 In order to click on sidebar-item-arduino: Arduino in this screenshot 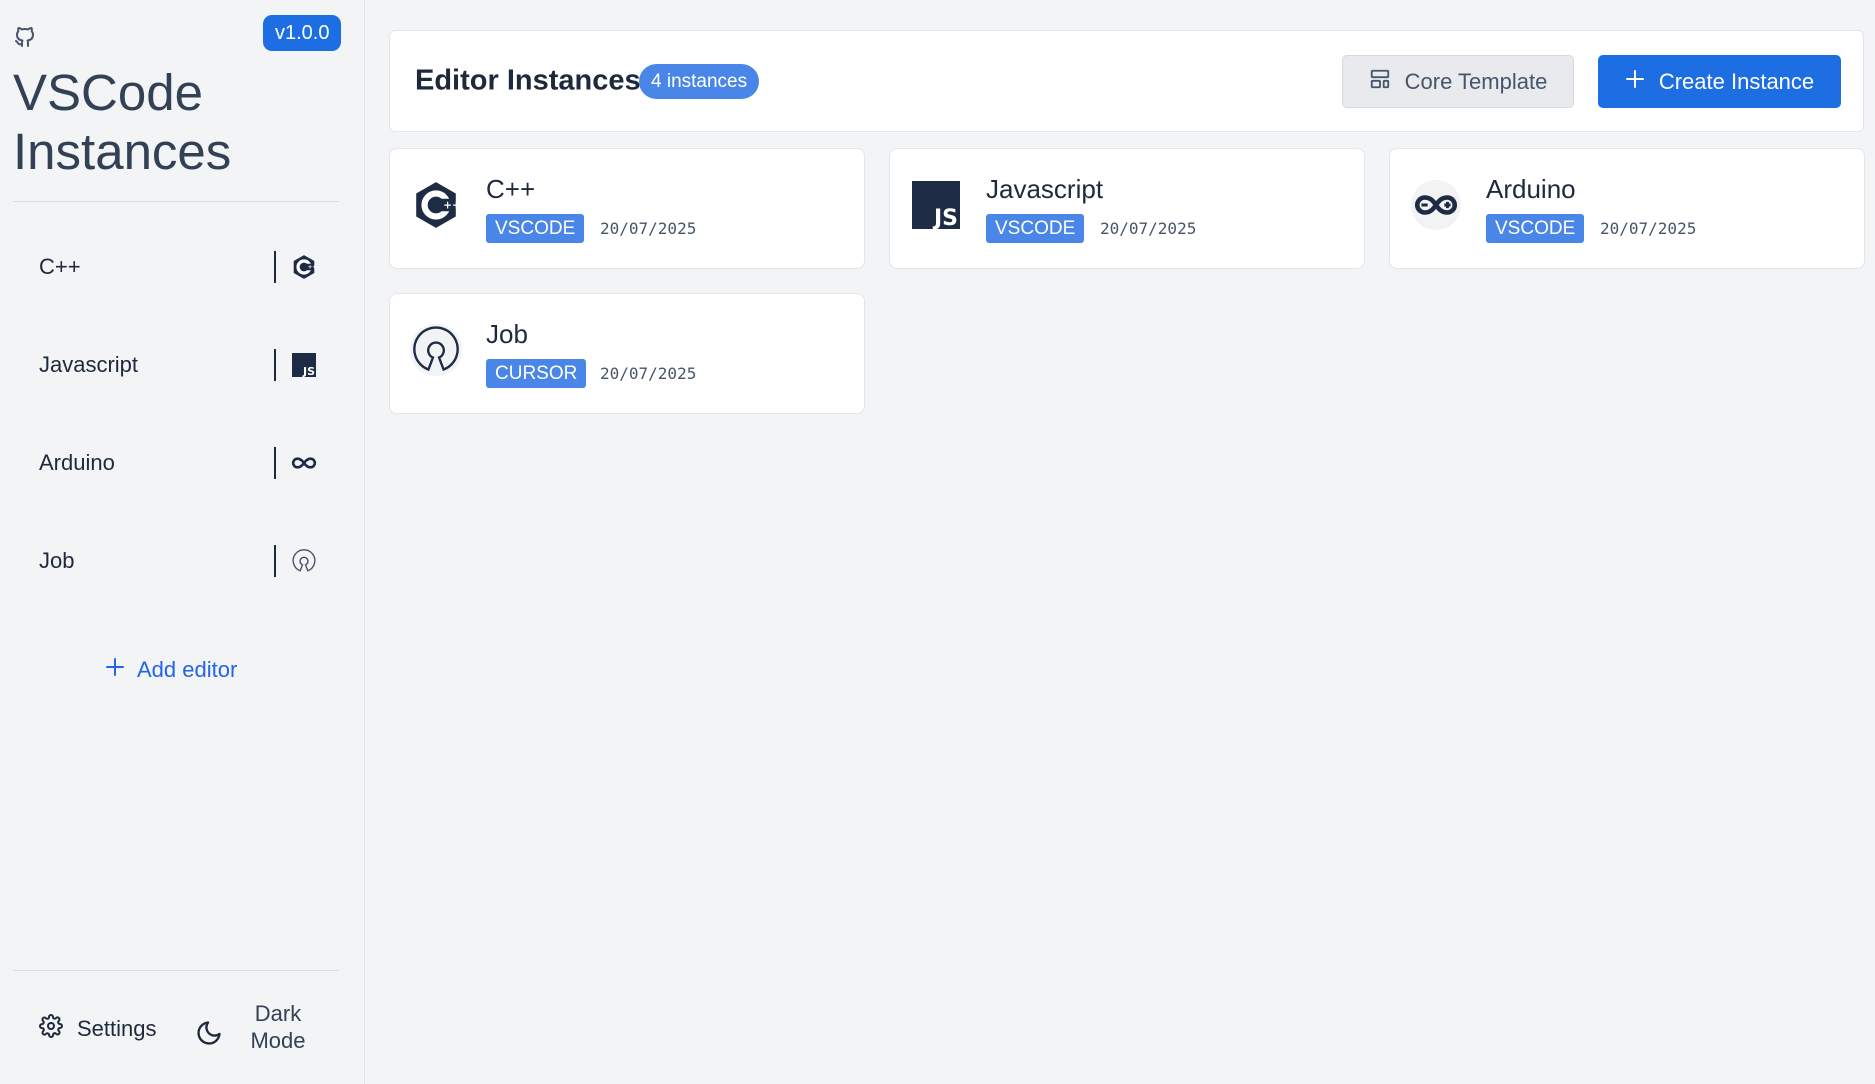, I will do `click(176, 463)`.